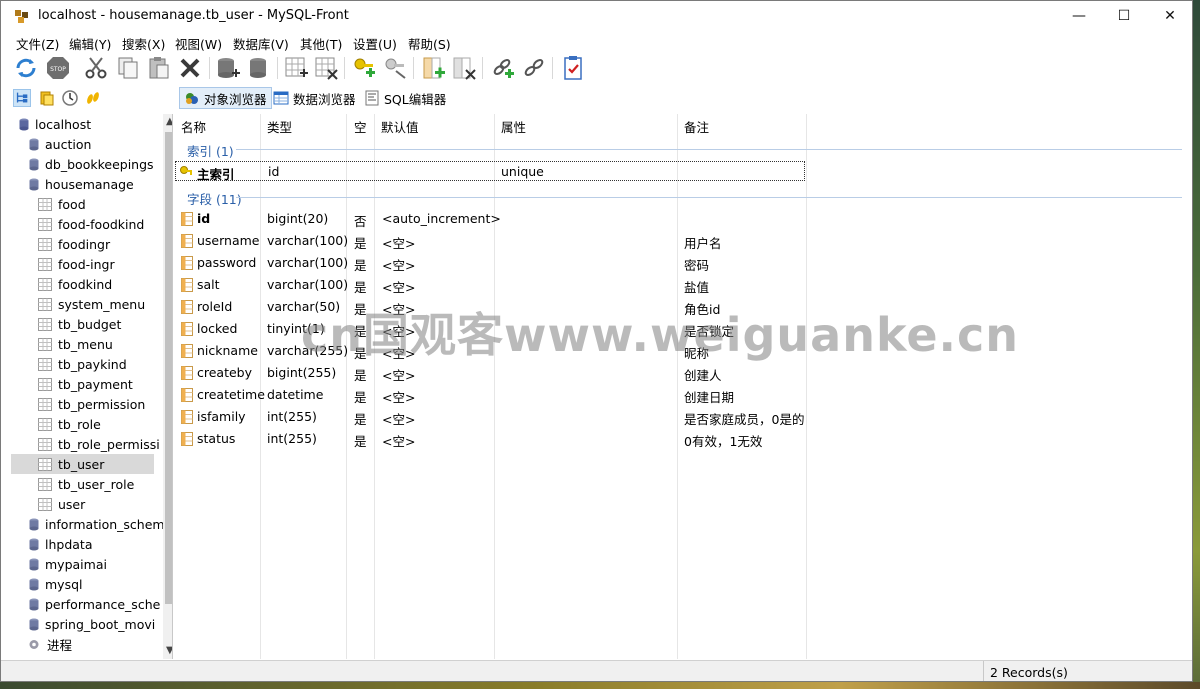  Describe the element at coordinates (79, 424) in the screenshot. I see `tree-item-label: tb_role` at that location.